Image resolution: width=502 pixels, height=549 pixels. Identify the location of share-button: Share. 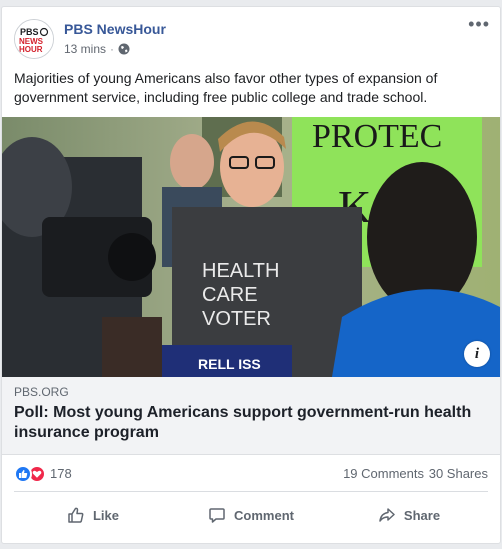
(409, 515).